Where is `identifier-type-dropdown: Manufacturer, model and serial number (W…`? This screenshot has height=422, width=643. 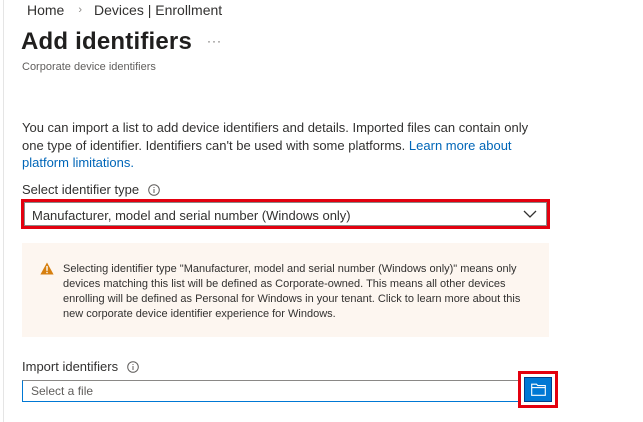 identifier-type-dropdown: Manufacturer, model and serial number (W… is located at coordinates (285, 214).